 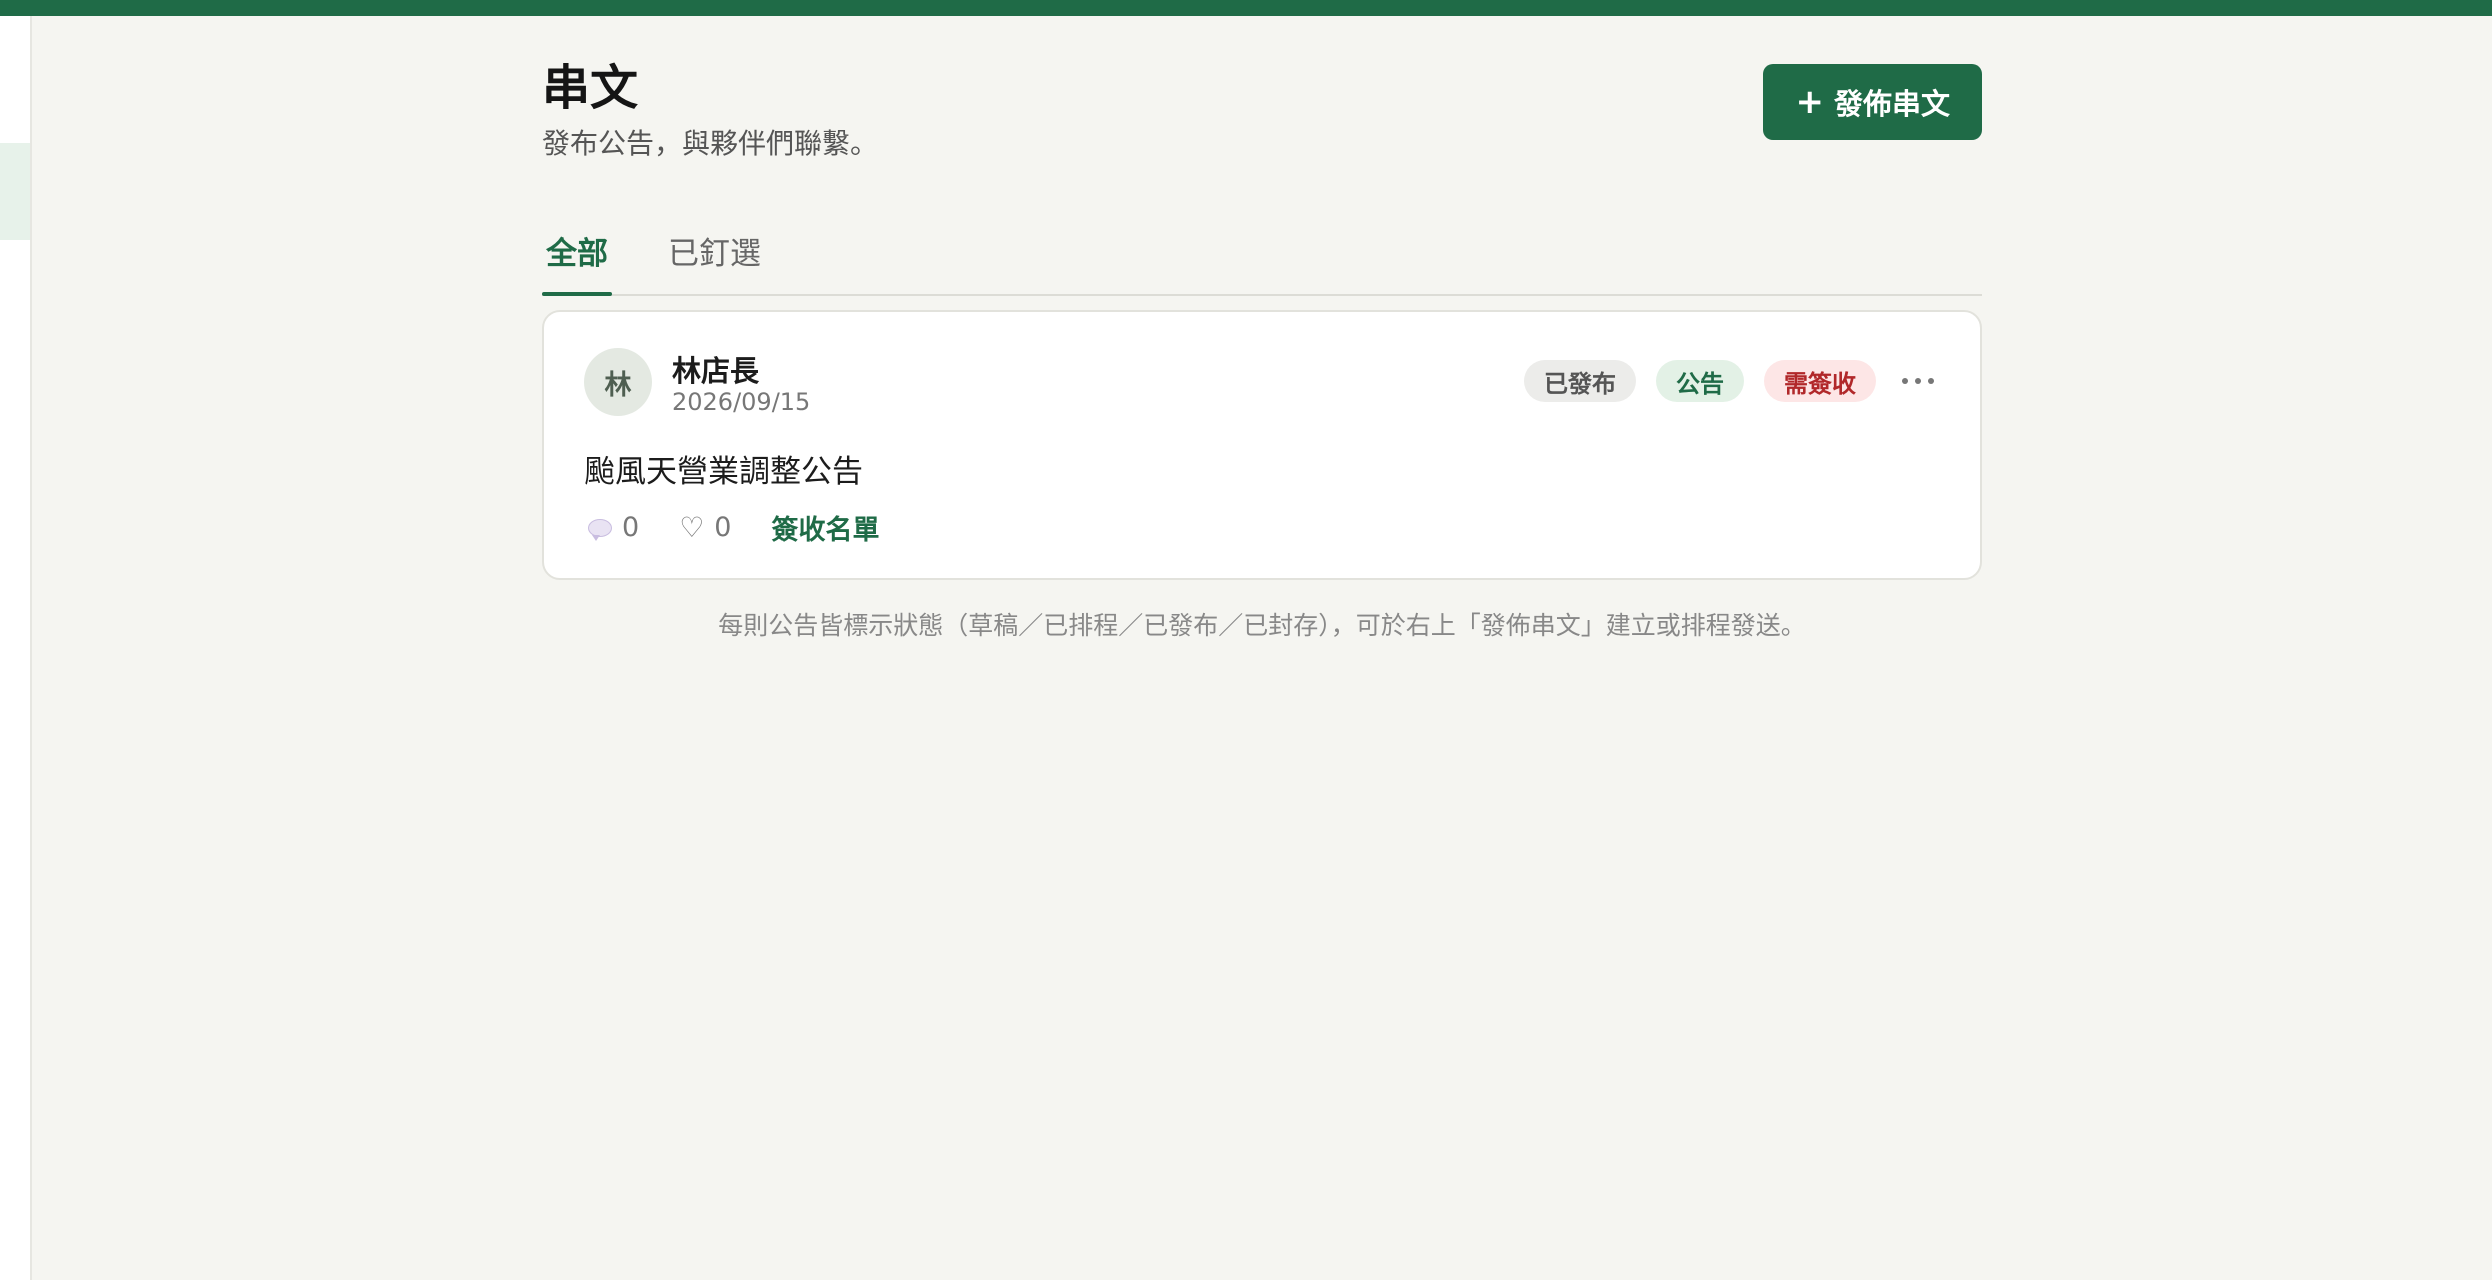 I want to click on avatar: 林, so click(x=618, y=382).